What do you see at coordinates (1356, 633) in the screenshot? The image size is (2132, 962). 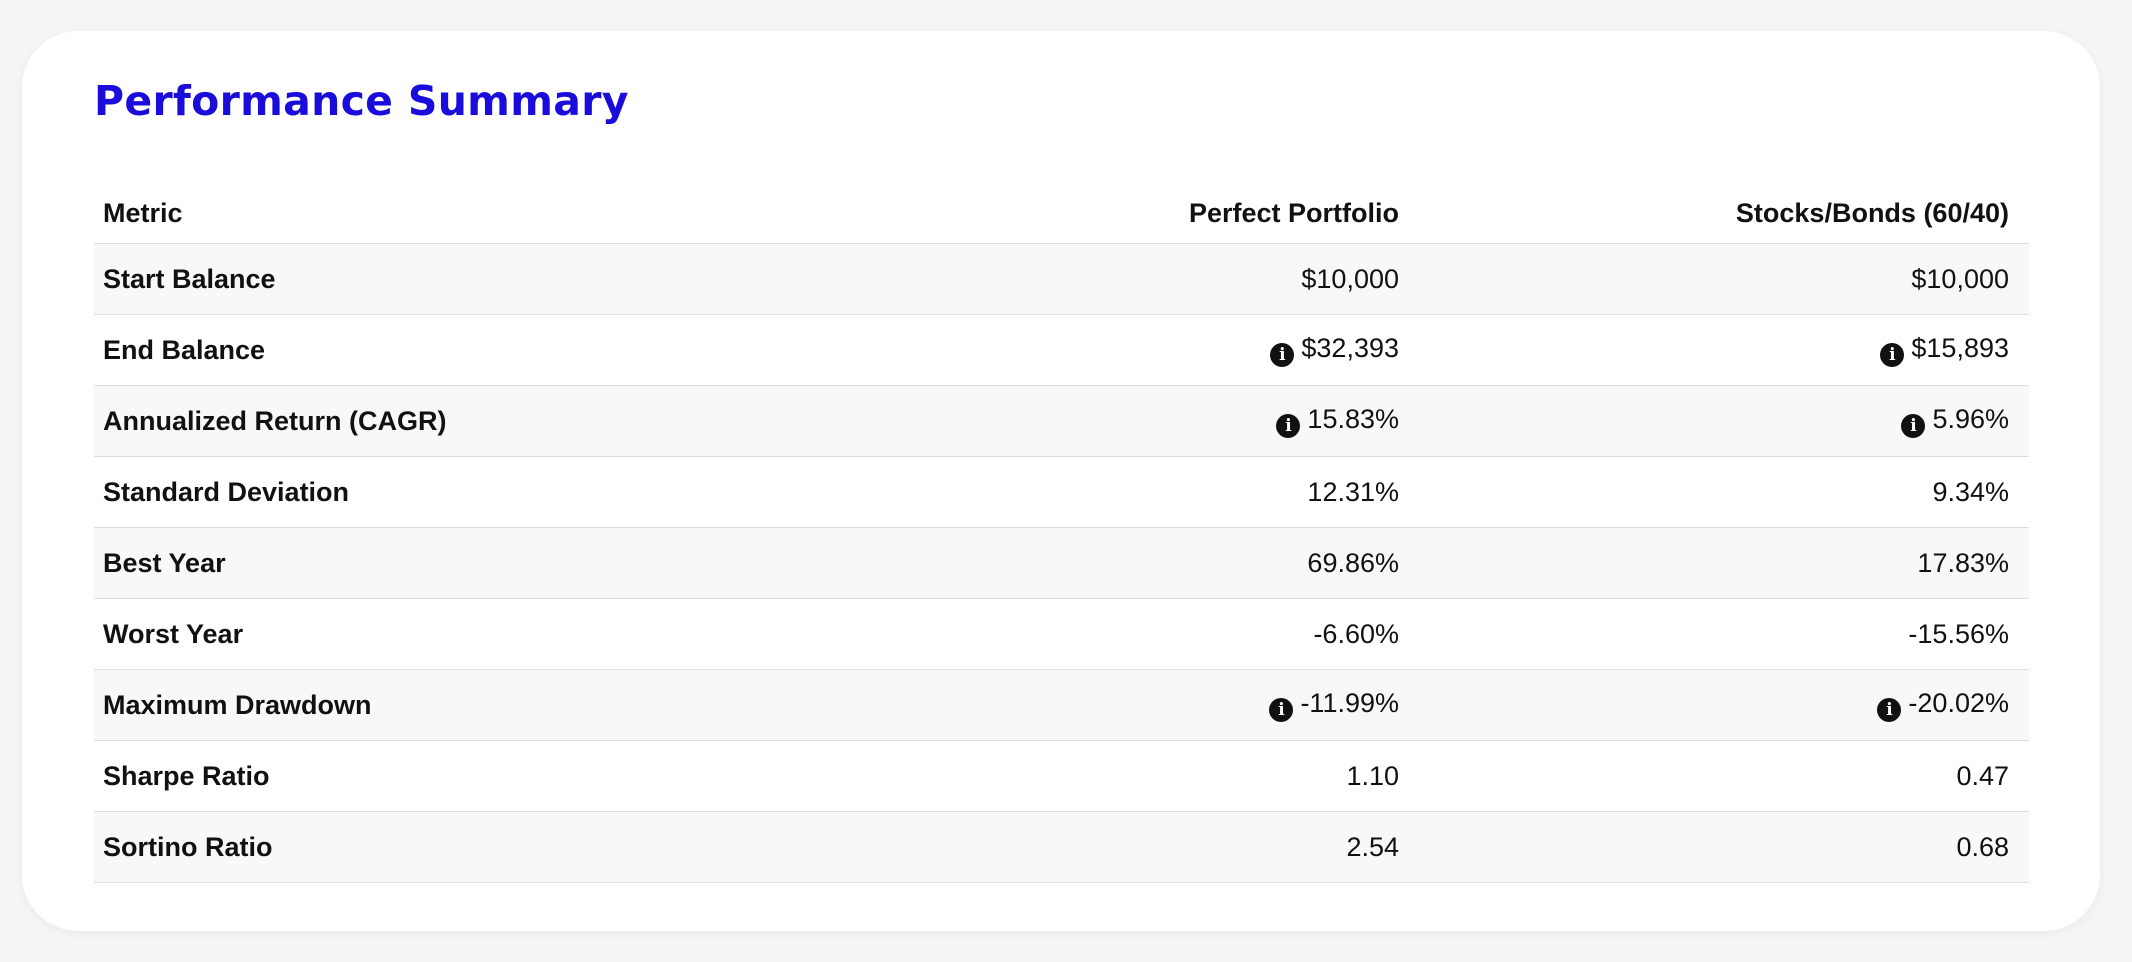 I see `metric-value: -6.60%` at bounding box center [1356, 633].